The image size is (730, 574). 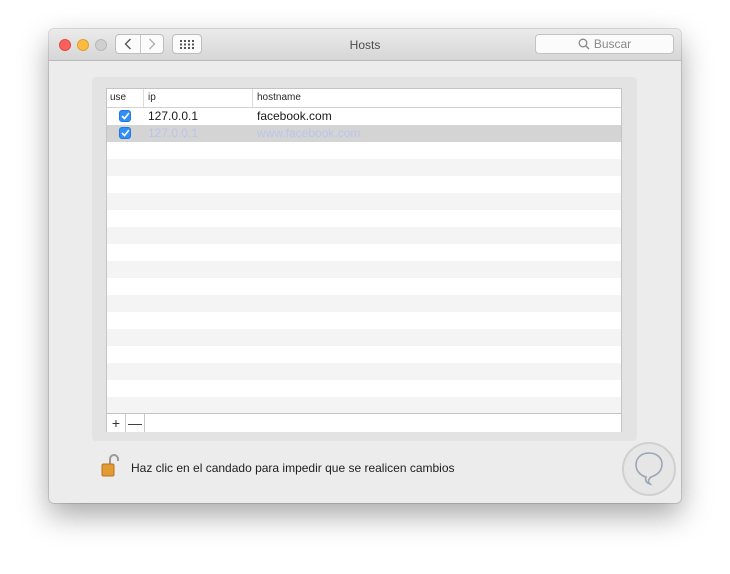 I want to click on search-placeholder: Buscar, so click(x=612, y=44).